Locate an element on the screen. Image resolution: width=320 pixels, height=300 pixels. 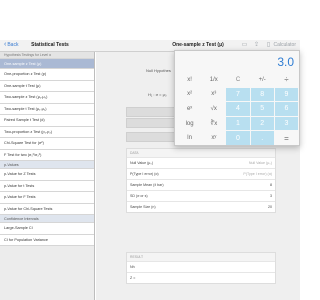
calc-key: ÷ is located at coordinates (286, 80).